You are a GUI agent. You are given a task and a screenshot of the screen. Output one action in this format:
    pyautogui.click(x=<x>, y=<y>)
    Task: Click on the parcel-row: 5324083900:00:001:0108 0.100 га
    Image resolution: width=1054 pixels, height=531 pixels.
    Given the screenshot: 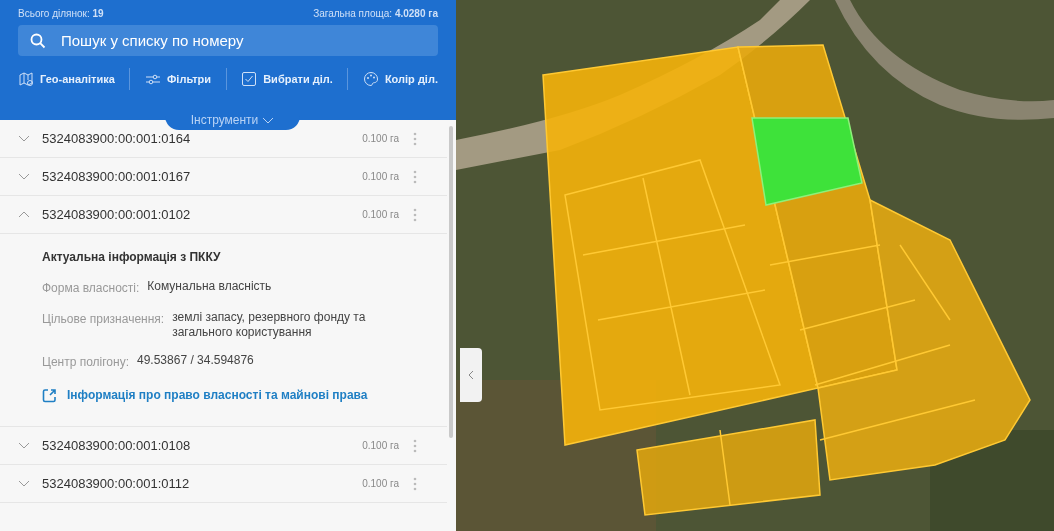 What is the action you would take?
    pyautogui.click(x=223, y=446)
    